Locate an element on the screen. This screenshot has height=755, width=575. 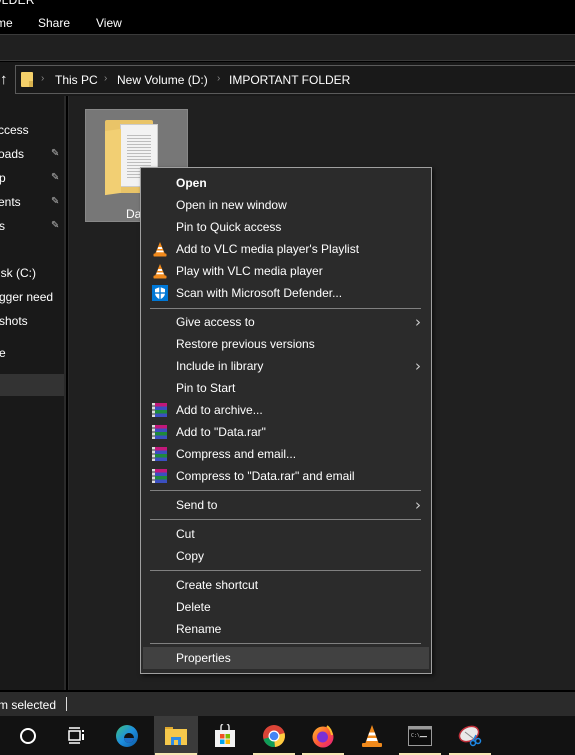
menu-item-rename: Rename is located at coordinates (286, 629).